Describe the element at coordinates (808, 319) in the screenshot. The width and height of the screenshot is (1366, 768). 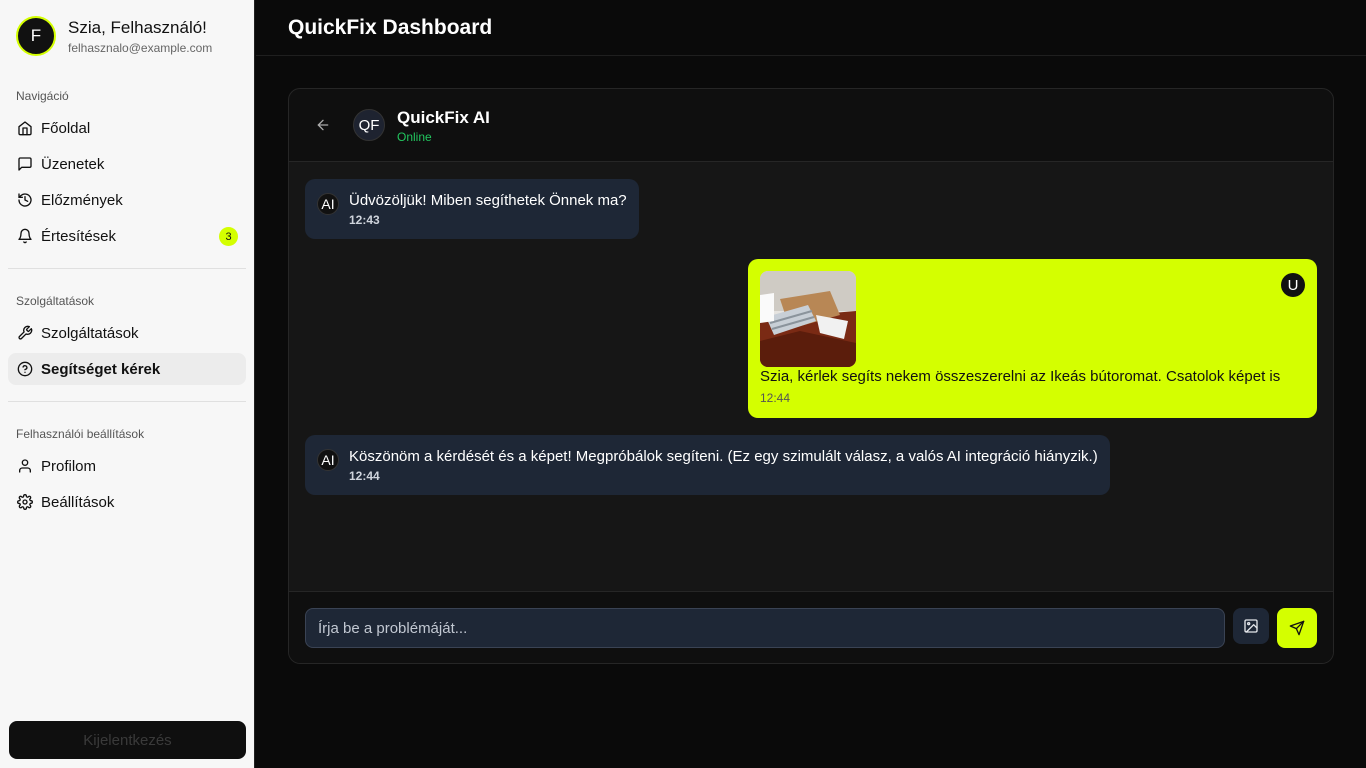
I see `attached-image` at that location.